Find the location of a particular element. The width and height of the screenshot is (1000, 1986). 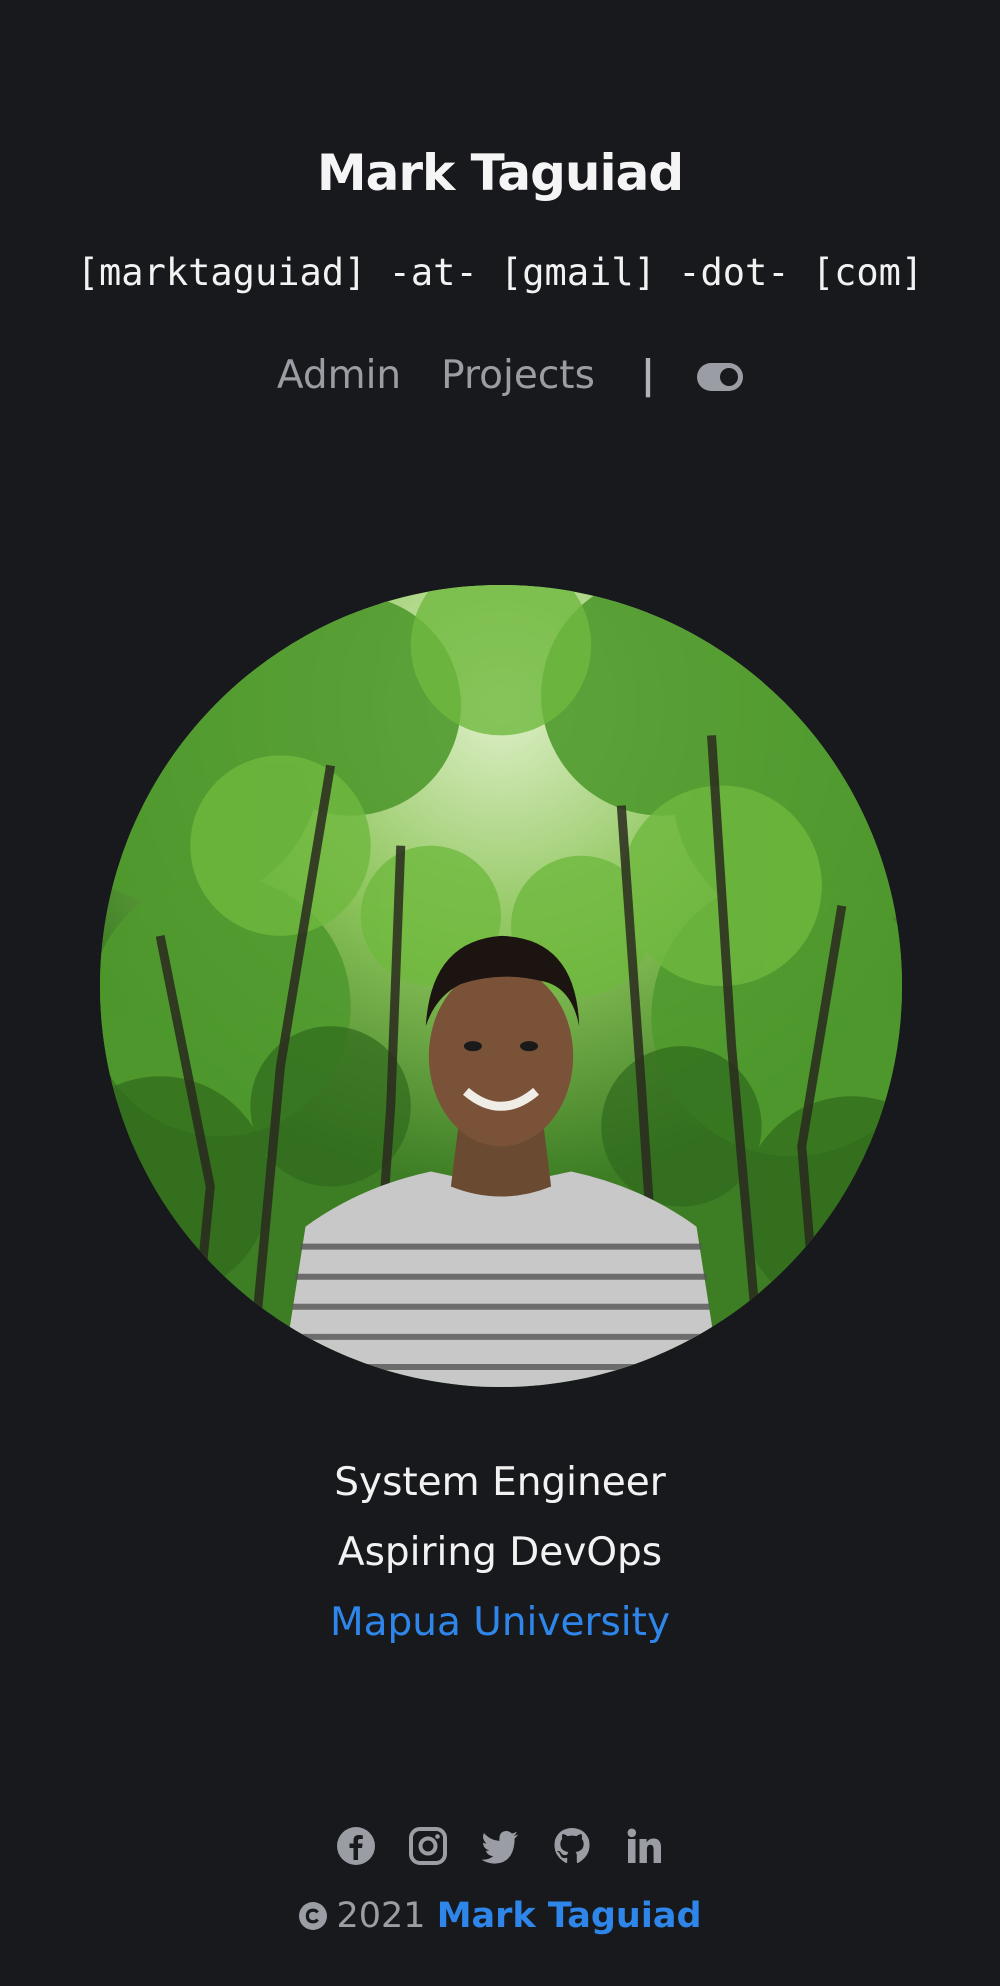

footer-author-link: Mark Taguiad is located at coordinates (569, 1916).